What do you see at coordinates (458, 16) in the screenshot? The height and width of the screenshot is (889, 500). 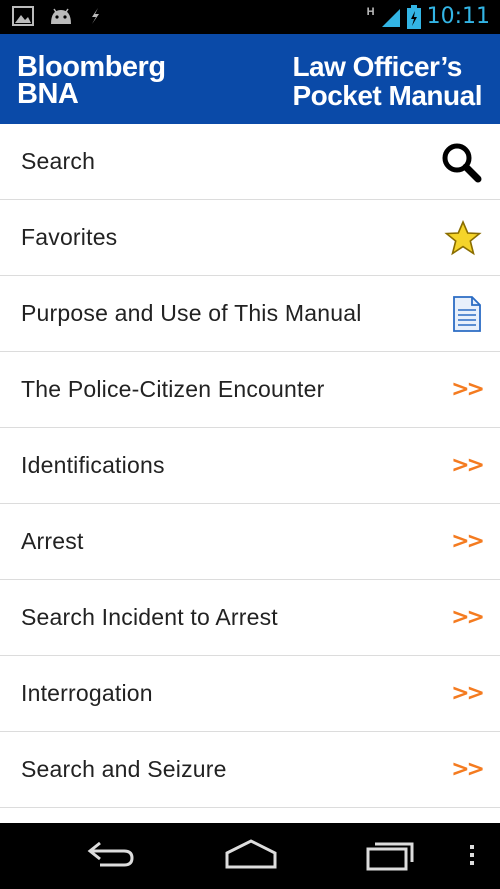 I see `status-clock: 10:11` at bounding box center [458, 16].